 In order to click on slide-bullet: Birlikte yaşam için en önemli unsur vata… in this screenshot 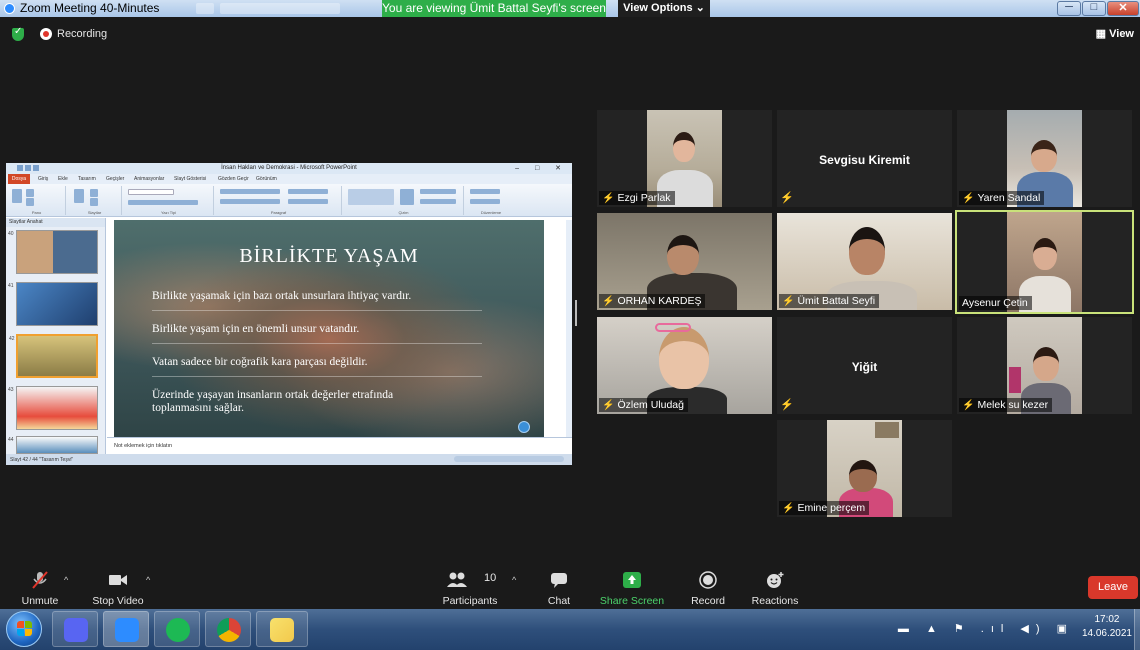, I will do `click(256, 329)`.